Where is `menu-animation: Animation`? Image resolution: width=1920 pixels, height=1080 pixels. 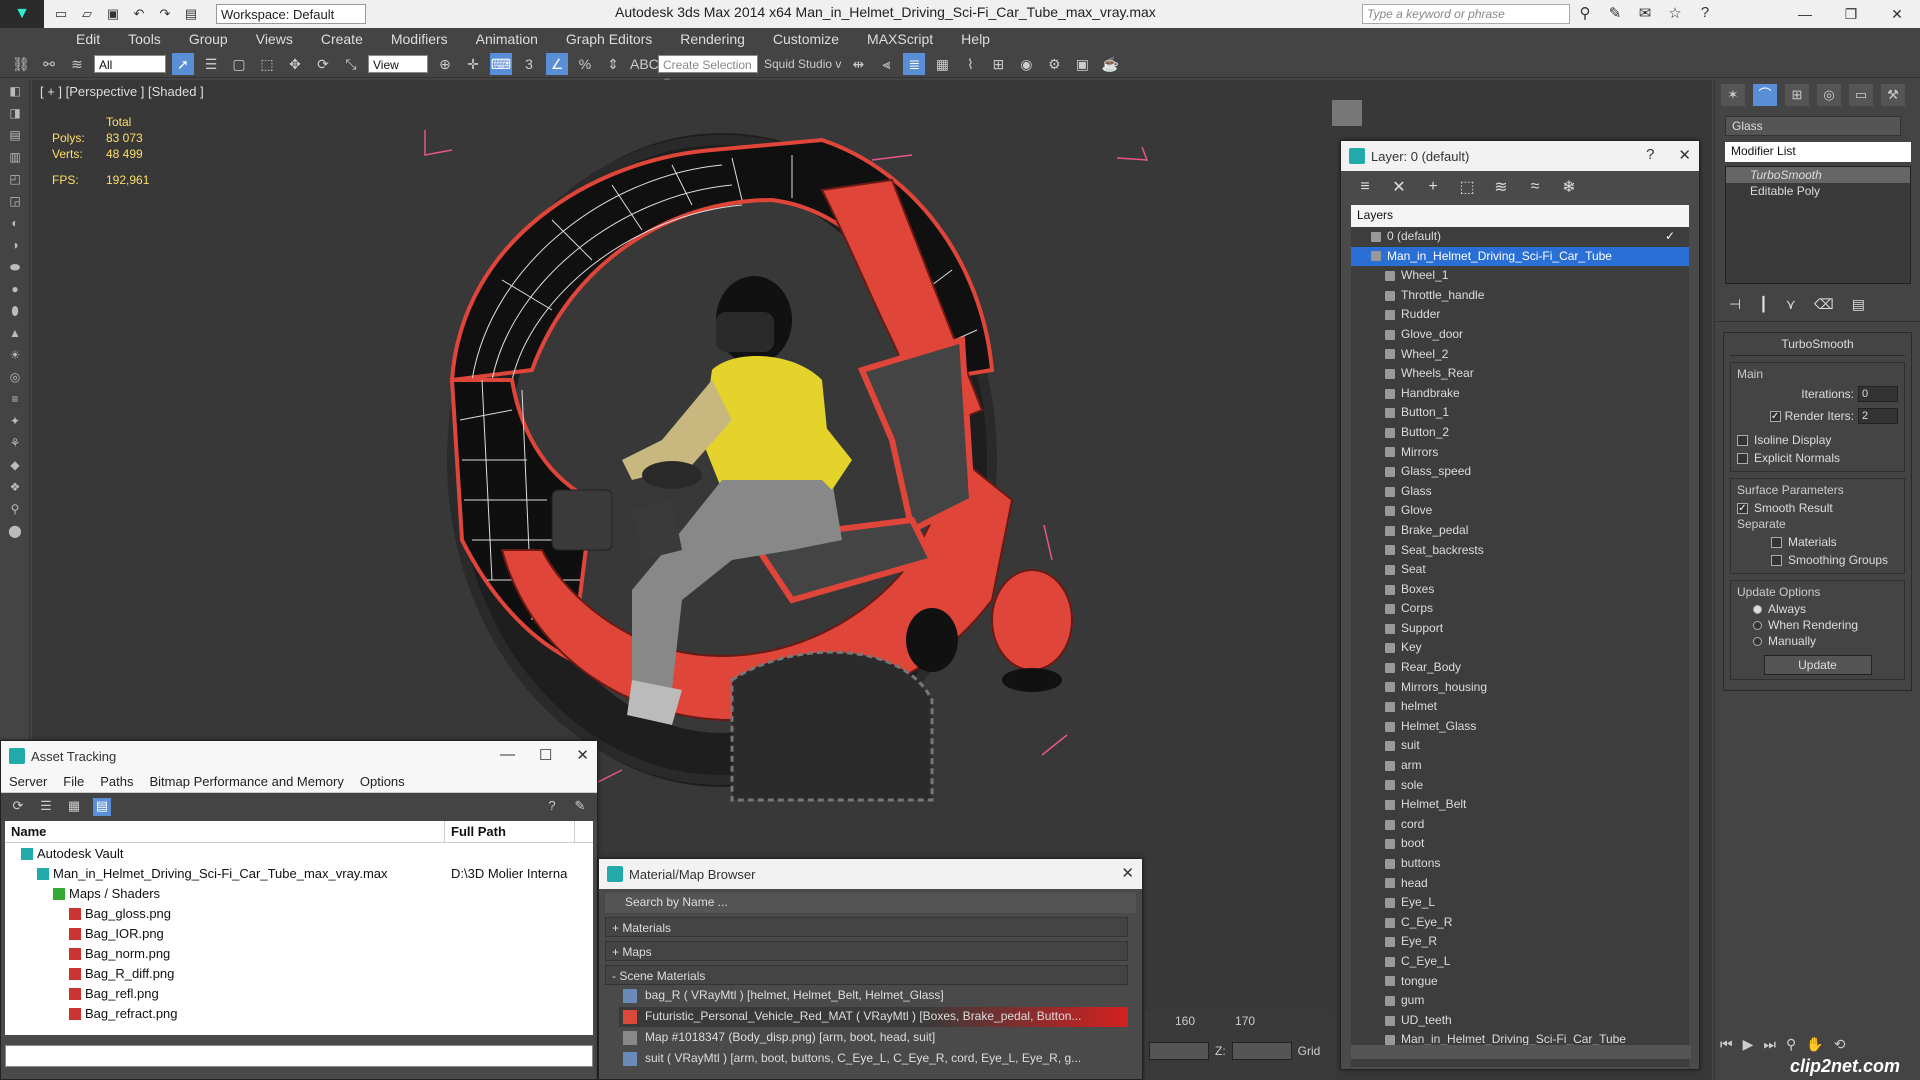 menu-animation: Animation is located at coordinates (507, 39).